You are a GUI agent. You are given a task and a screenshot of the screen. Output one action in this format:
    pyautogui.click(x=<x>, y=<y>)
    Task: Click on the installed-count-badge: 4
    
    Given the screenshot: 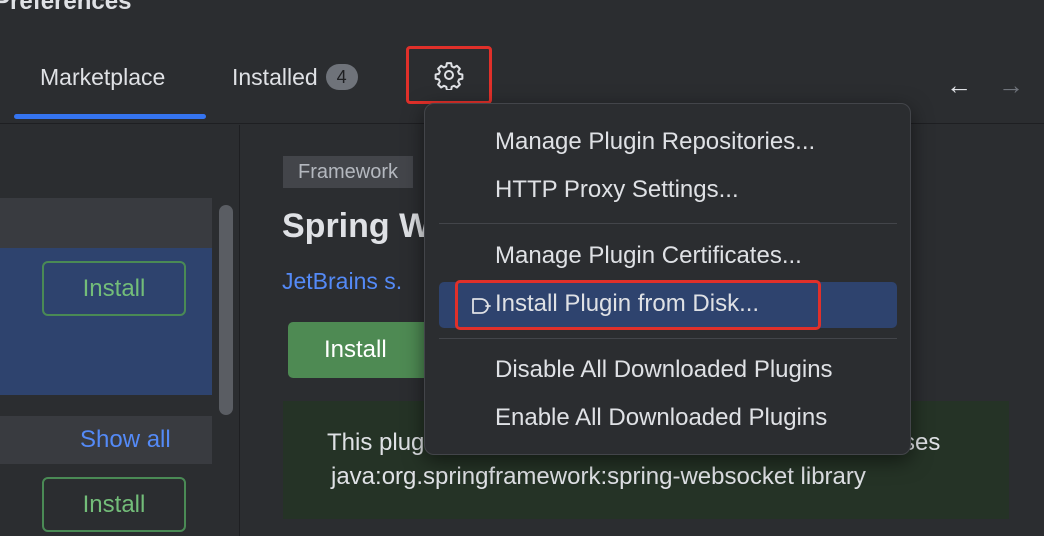 What is the action you would take?
    pyautogui.click(x=341, y=77)
    